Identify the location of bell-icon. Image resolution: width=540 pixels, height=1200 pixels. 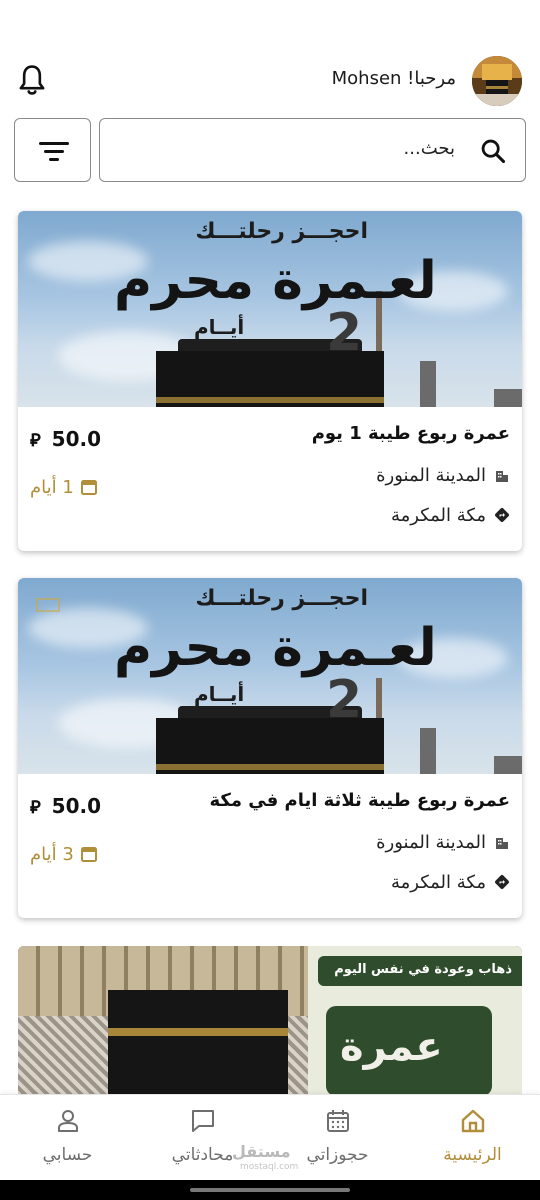
(32, 81).